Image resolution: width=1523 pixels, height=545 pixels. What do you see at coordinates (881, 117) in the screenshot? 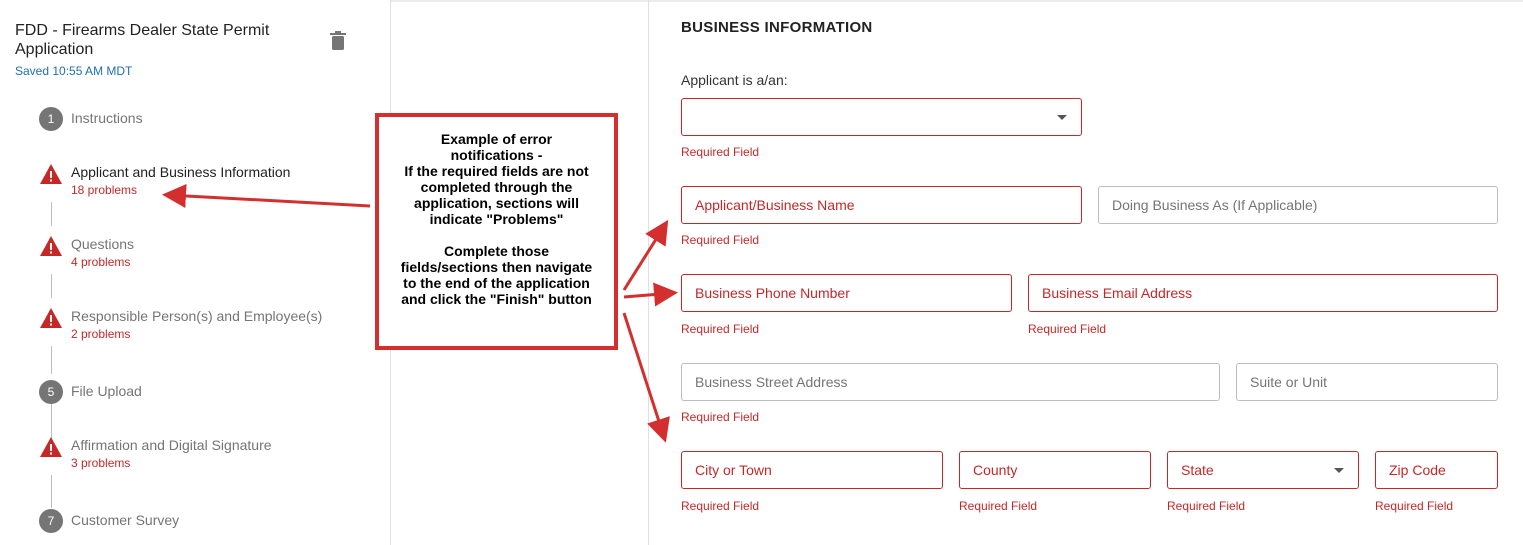
I see `applicant-type-select` at bounding box center [881, 117].